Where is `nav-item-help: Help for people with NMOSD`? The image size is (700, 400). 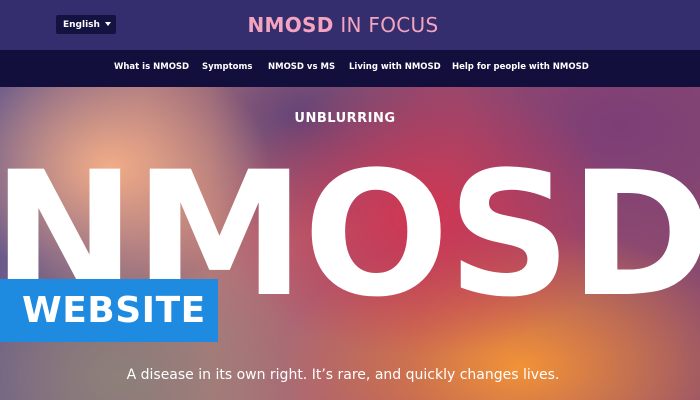
nav-item-help: Help for people with NMOSD is located at coordinates (520, 67).